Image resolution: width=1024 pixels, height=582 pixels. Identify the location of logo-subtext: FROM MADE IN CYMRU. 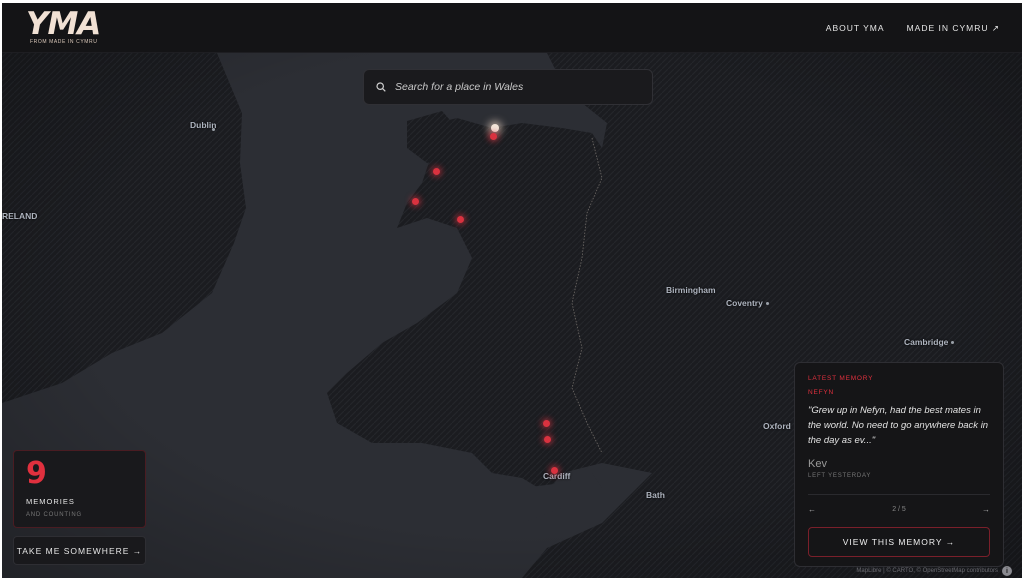
(64, 42).